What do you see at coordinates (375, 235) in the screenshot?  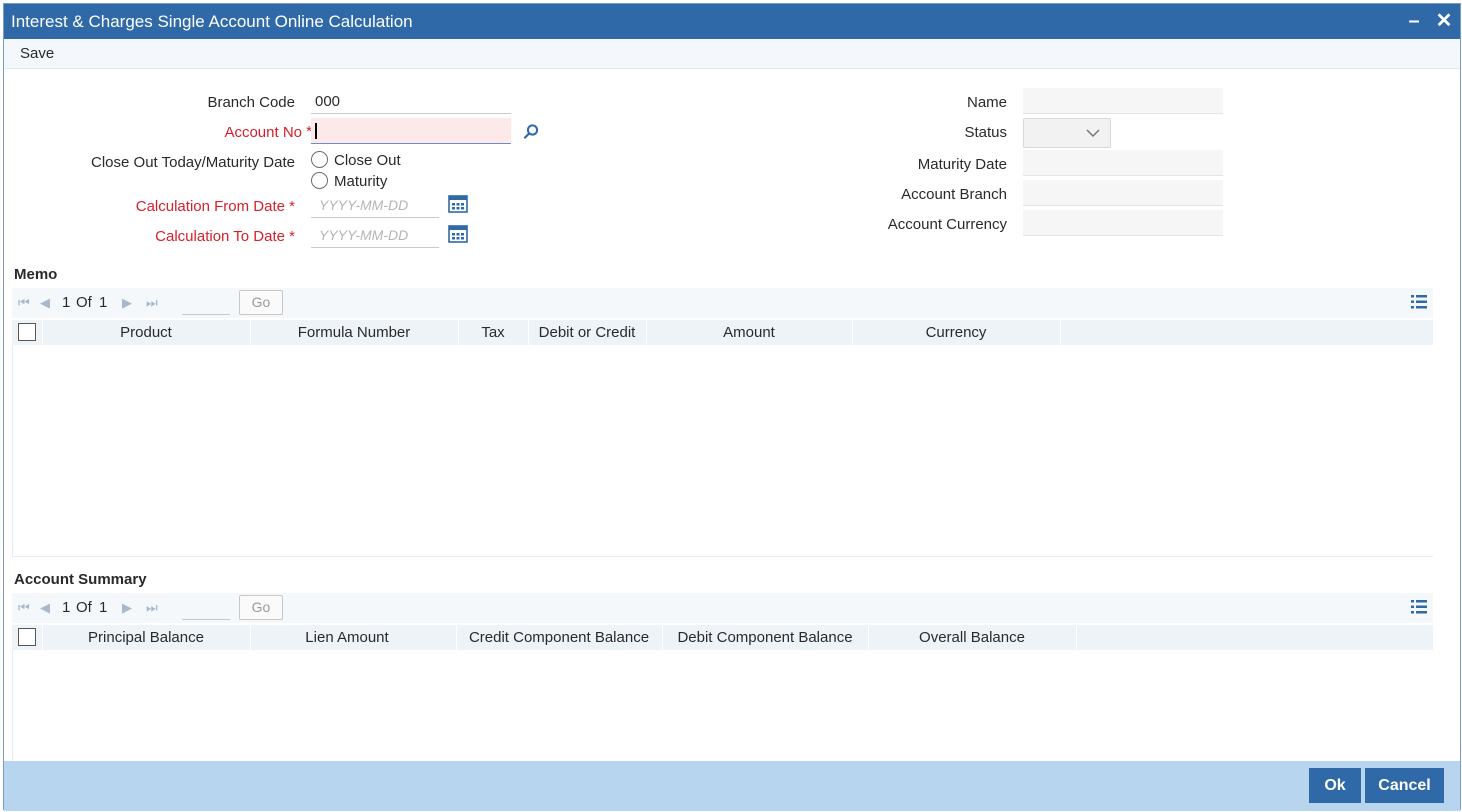 I see `calc-to-date-input: YYYY-MM-DD` at bounding box center [375, 235].